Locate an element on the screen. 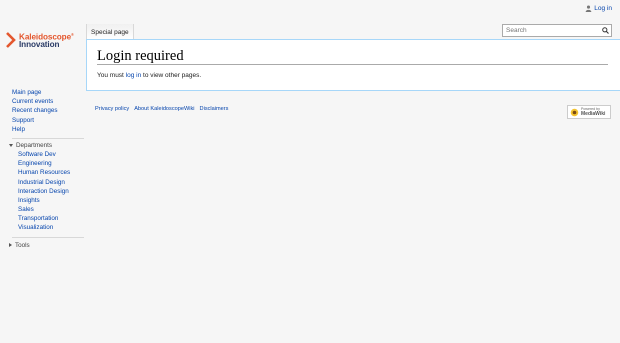  footer-disclaimers: Disclaimers is located at coordinates (214, 109).